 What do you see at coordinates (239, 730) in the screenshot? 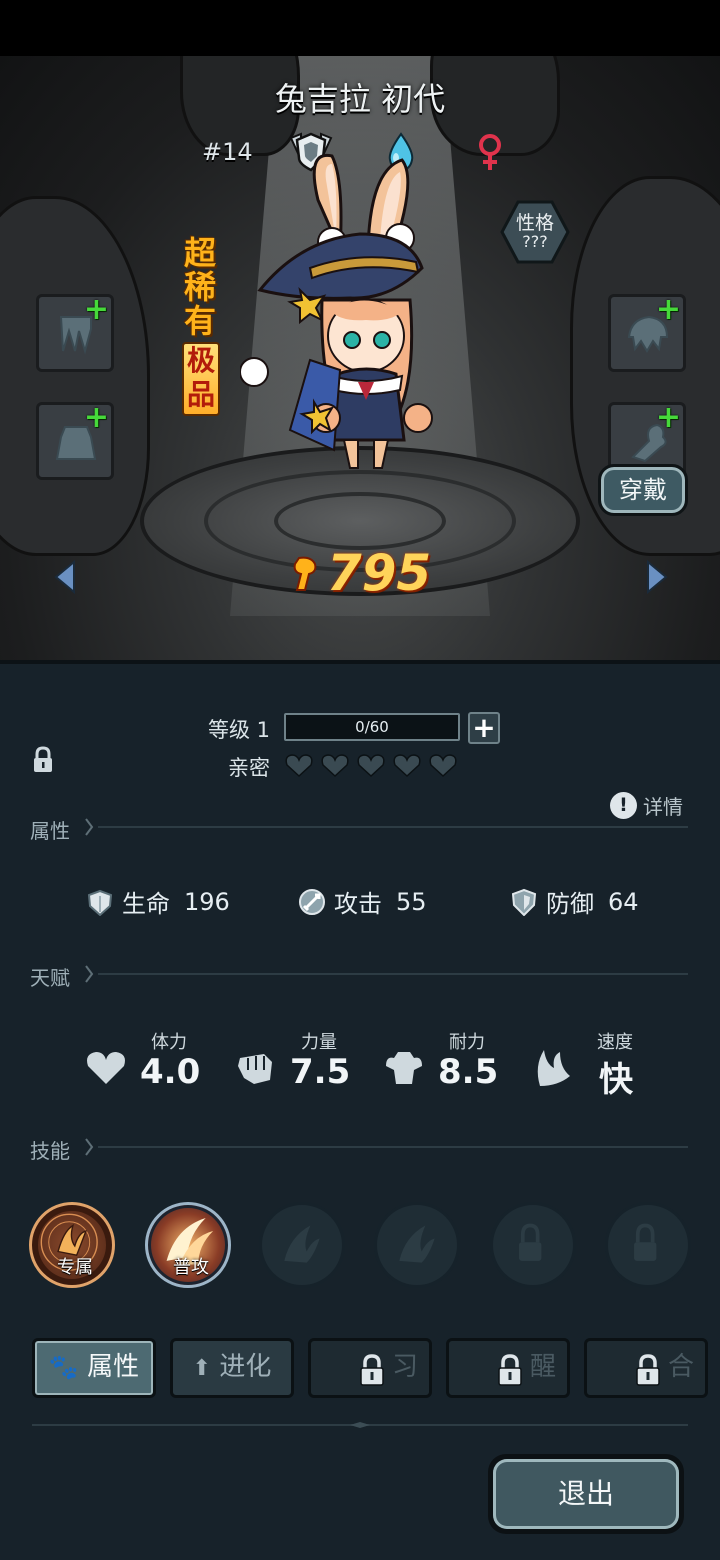
I see `level-label: 等级 1` at bounding box center [239, 730].